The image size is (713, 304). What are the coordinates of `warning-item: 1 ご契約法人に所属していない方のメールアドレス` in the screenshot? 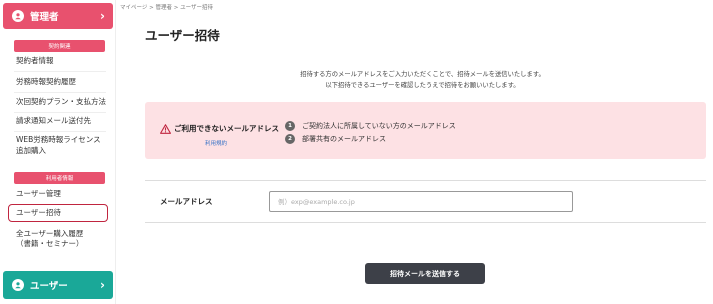 It's located at (370, 126).